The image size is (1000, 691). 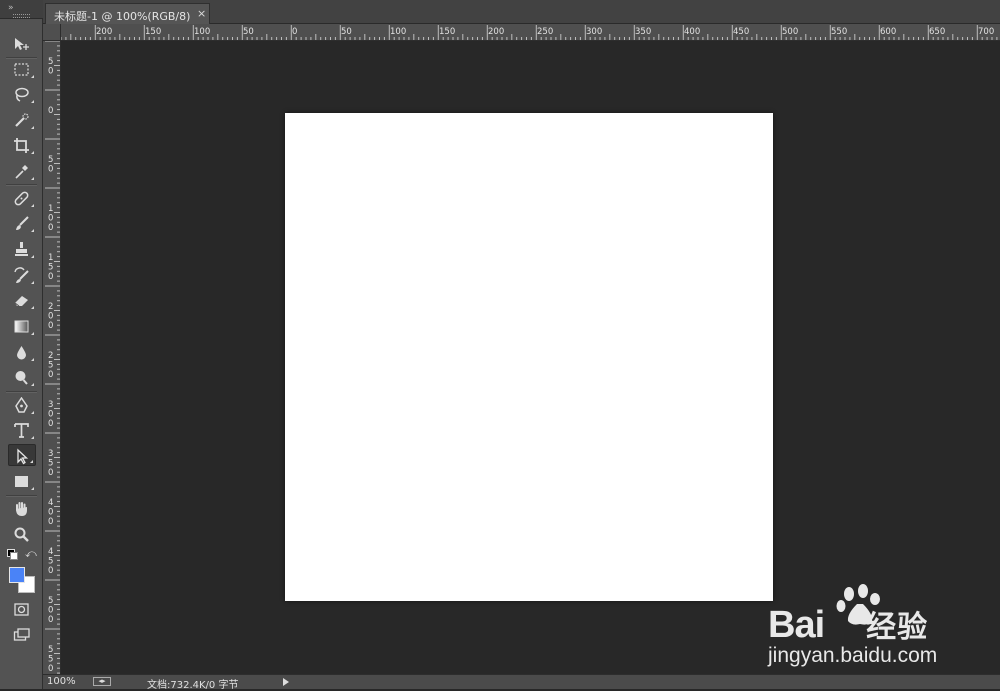 I want to click on default-colors-icon, so click(x=12, y=554).